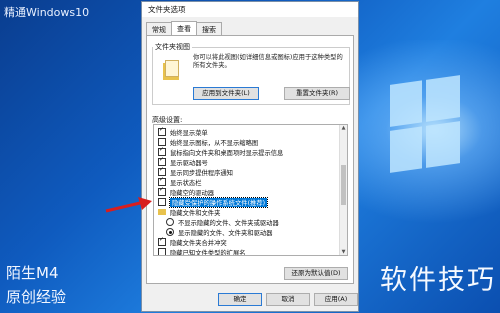 This screenshot has width=500, height=313. Describe the element at coordinates (186, 183) in the screenshot. I see `setting-label: 显示状态栏` at that location.